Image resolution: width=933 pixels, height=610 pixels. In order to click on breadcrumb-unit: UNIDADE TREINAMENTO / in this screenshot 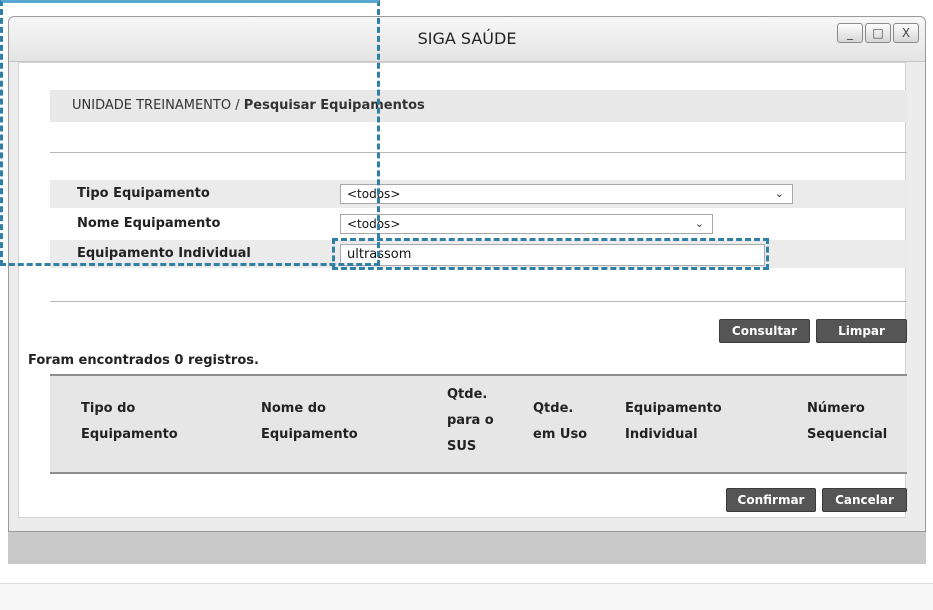, I will do `click(156, 105)`.